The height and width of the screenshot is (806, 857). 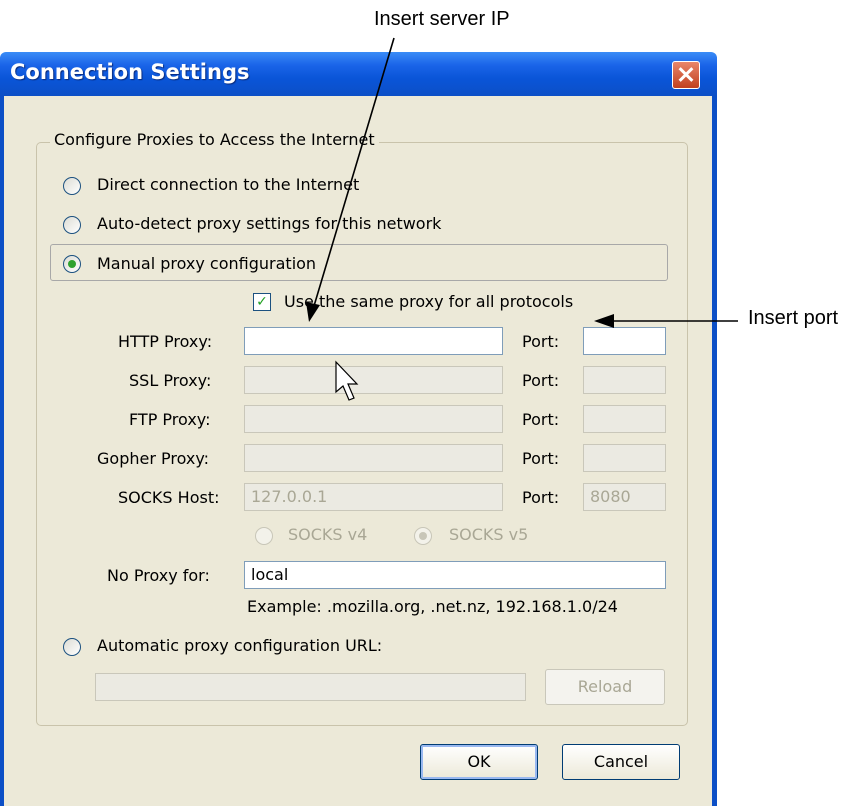 What do you see at coordinates (604, 321) in the screenshot?
I see `arrow-head-port` at bounding box center [604, 321].